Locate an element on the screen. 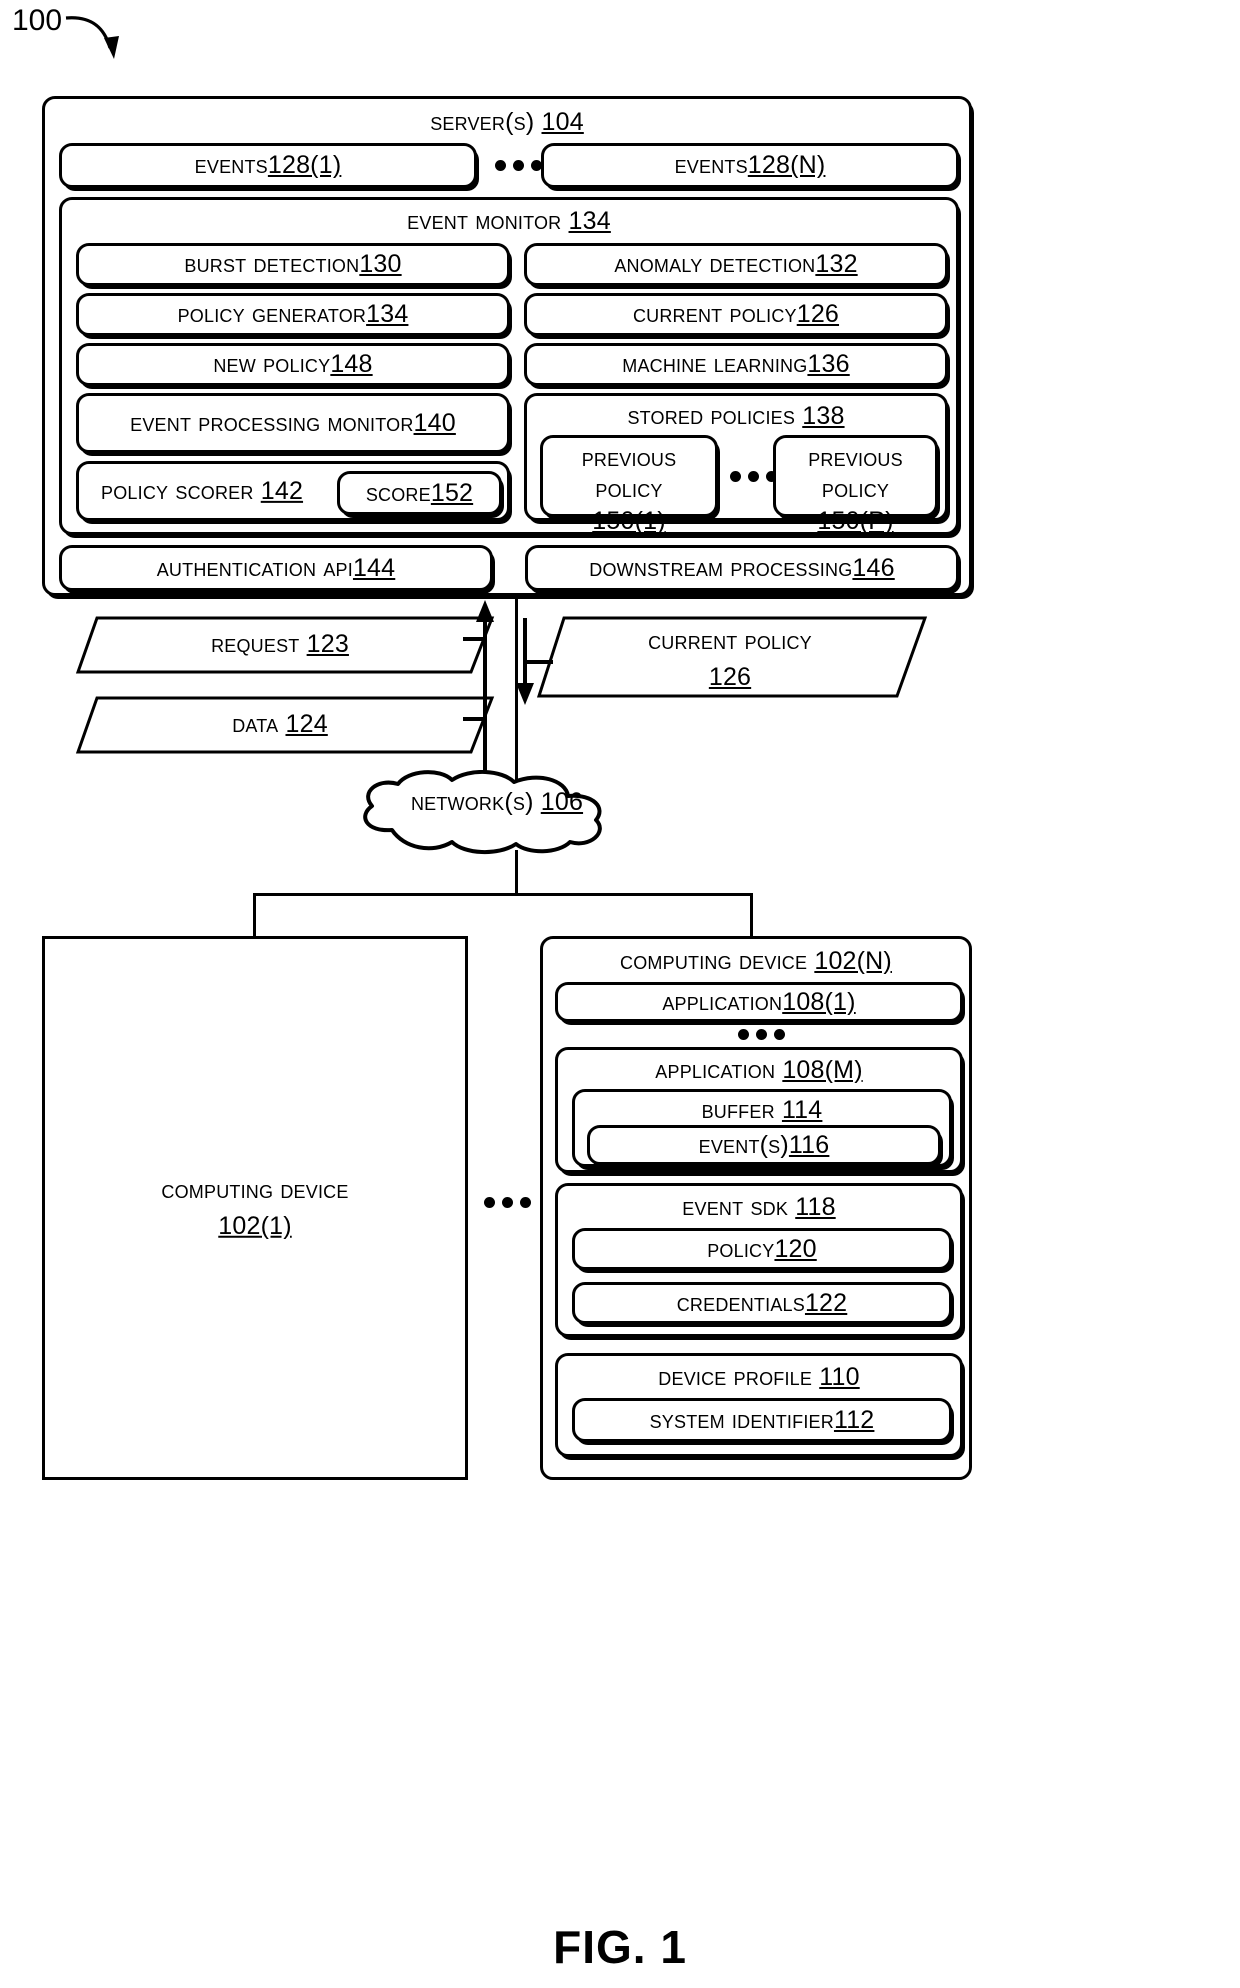 The width and height of the screenshot is (1240, 1988). previous-policy-line1: Previous is located at coordinates (629, 458).